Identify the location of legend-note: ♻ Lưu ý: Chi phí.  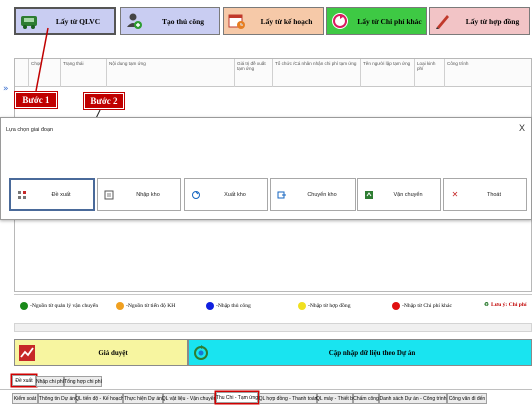
(505, 305).